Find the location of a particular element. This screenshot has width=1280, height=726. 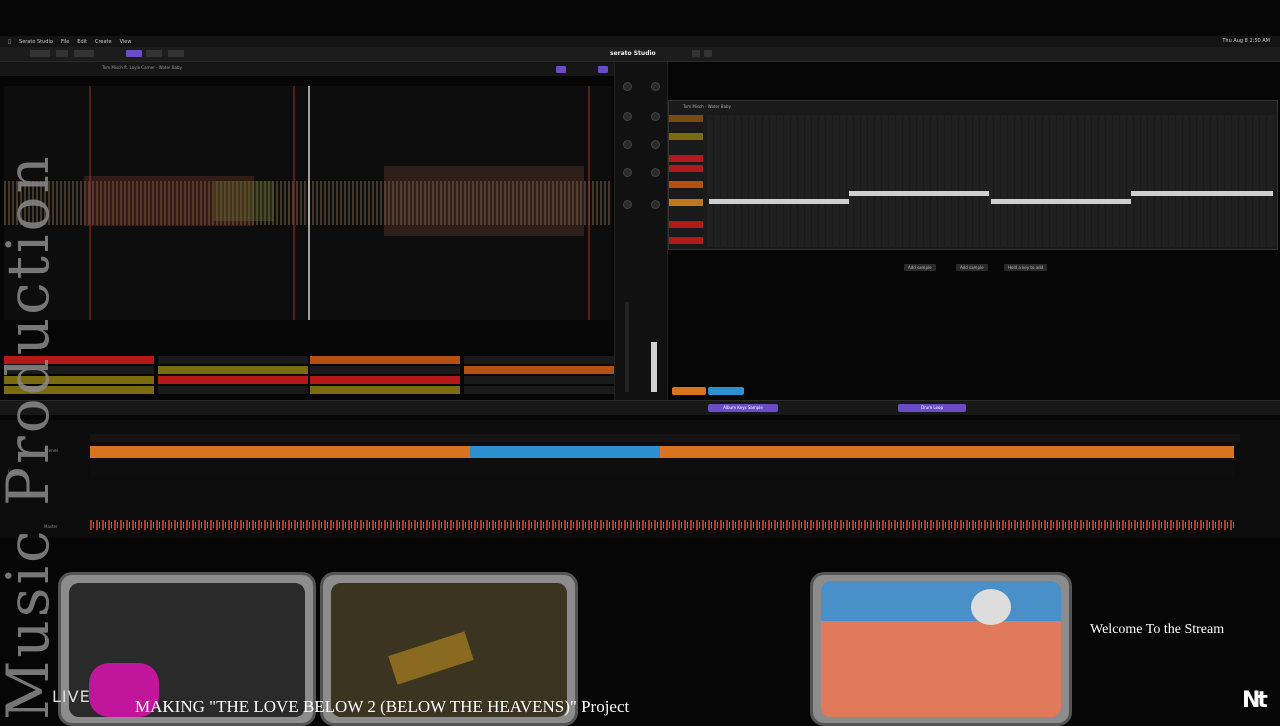

mid-knob-b is located at coordinates (655, 144).